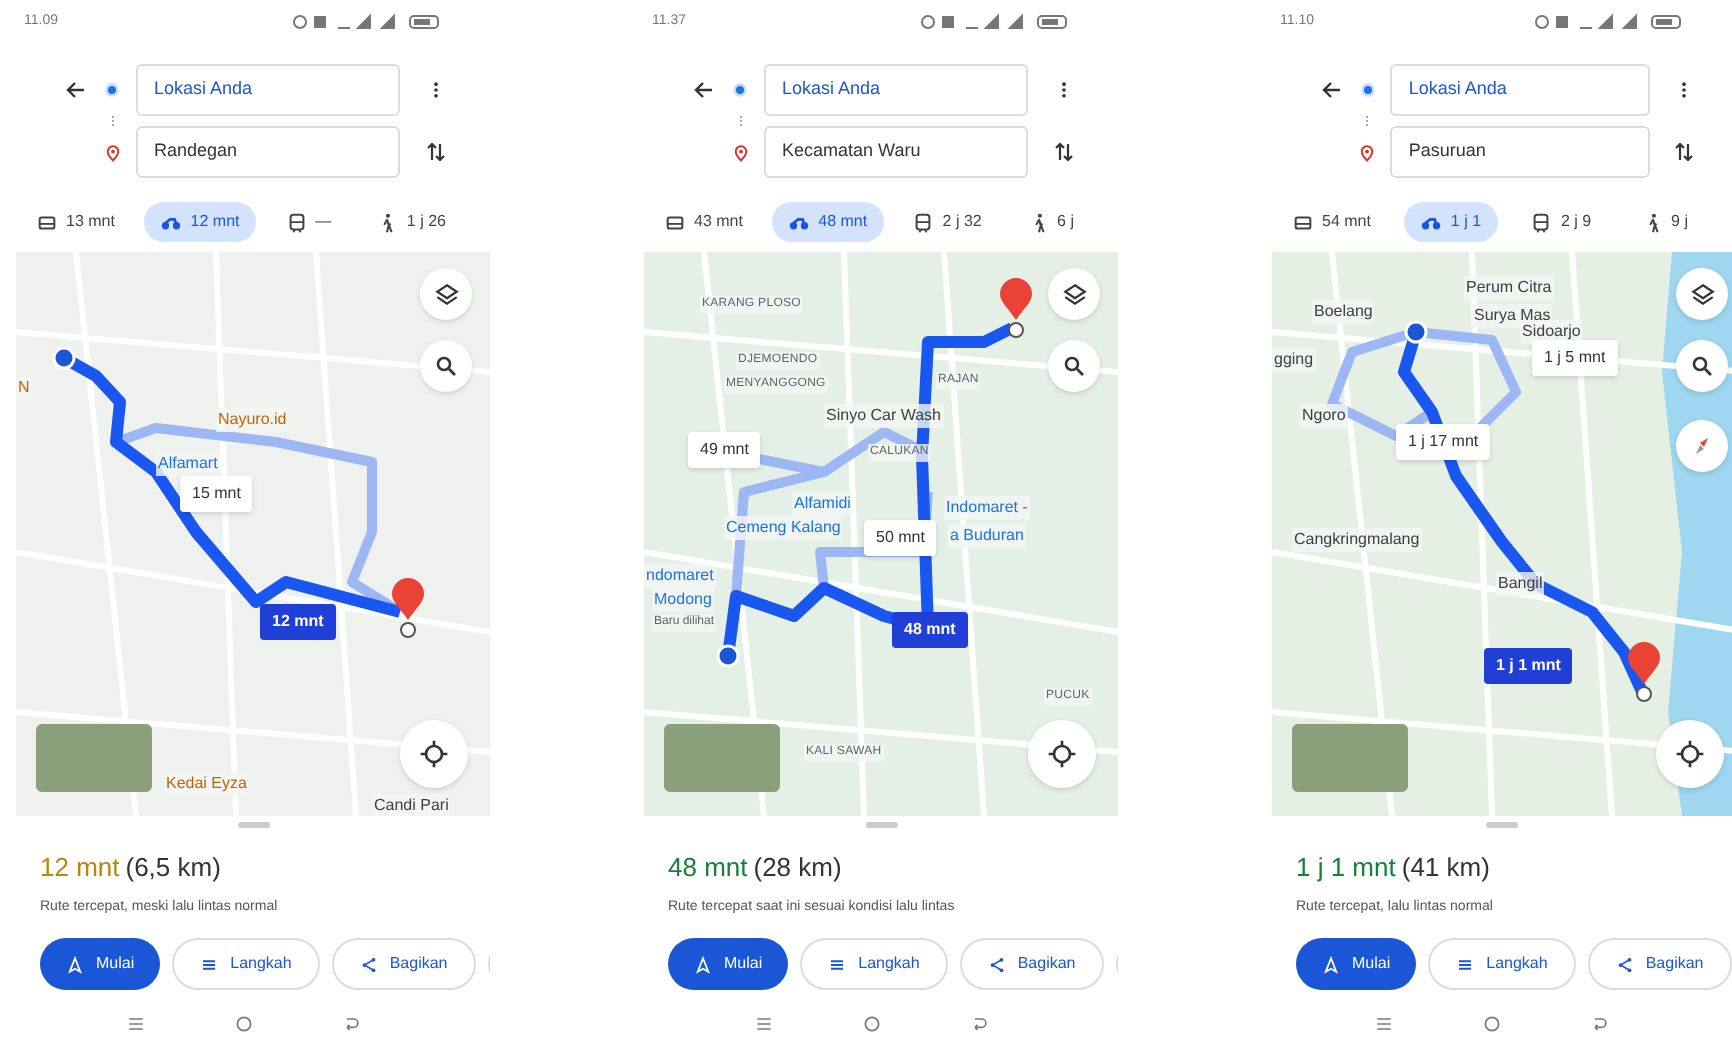 The width and height of the screenshot is (1732, 1048). I want to click on place-label: Perum Citra, so click(1509, 288).